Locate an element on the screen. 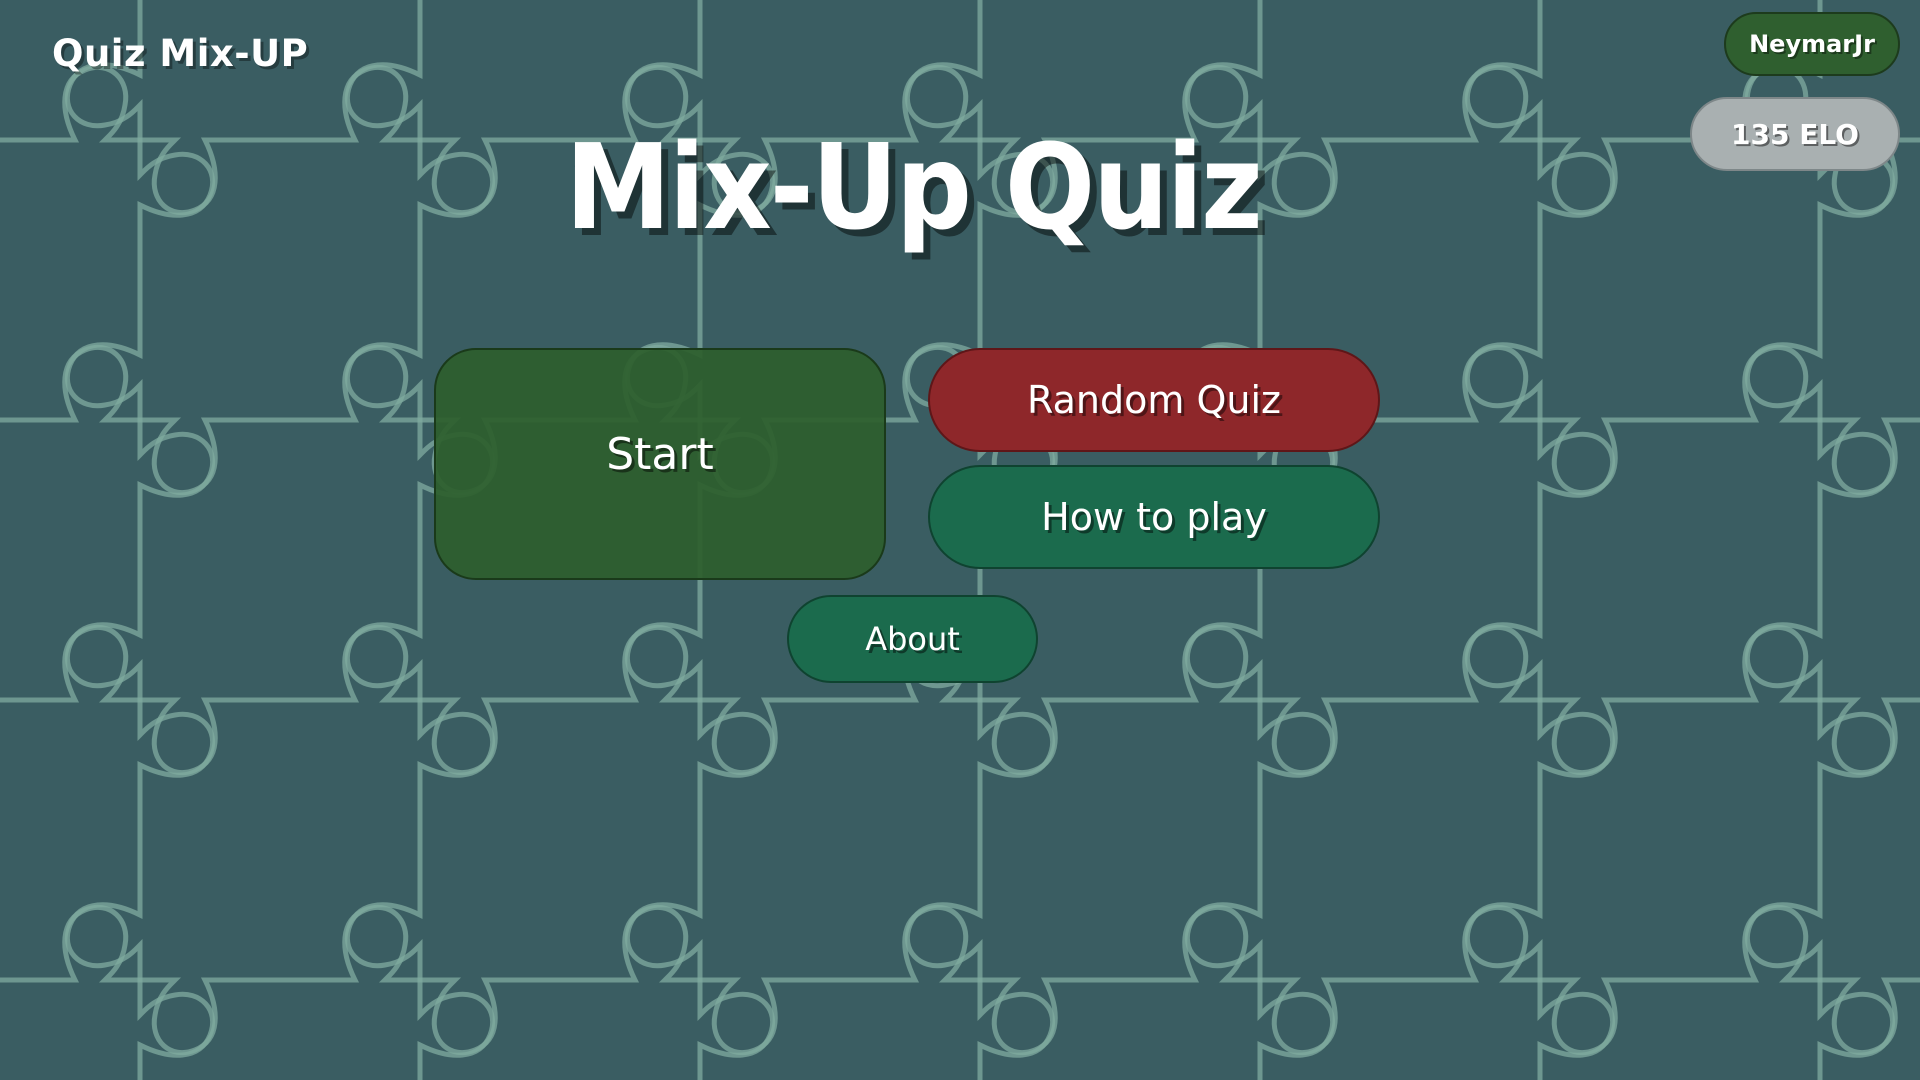 Image resolution: width=1920 pixels, height=1080 pixels. game-title: Mix-Up Quiz is located at coordinates (914, 187).